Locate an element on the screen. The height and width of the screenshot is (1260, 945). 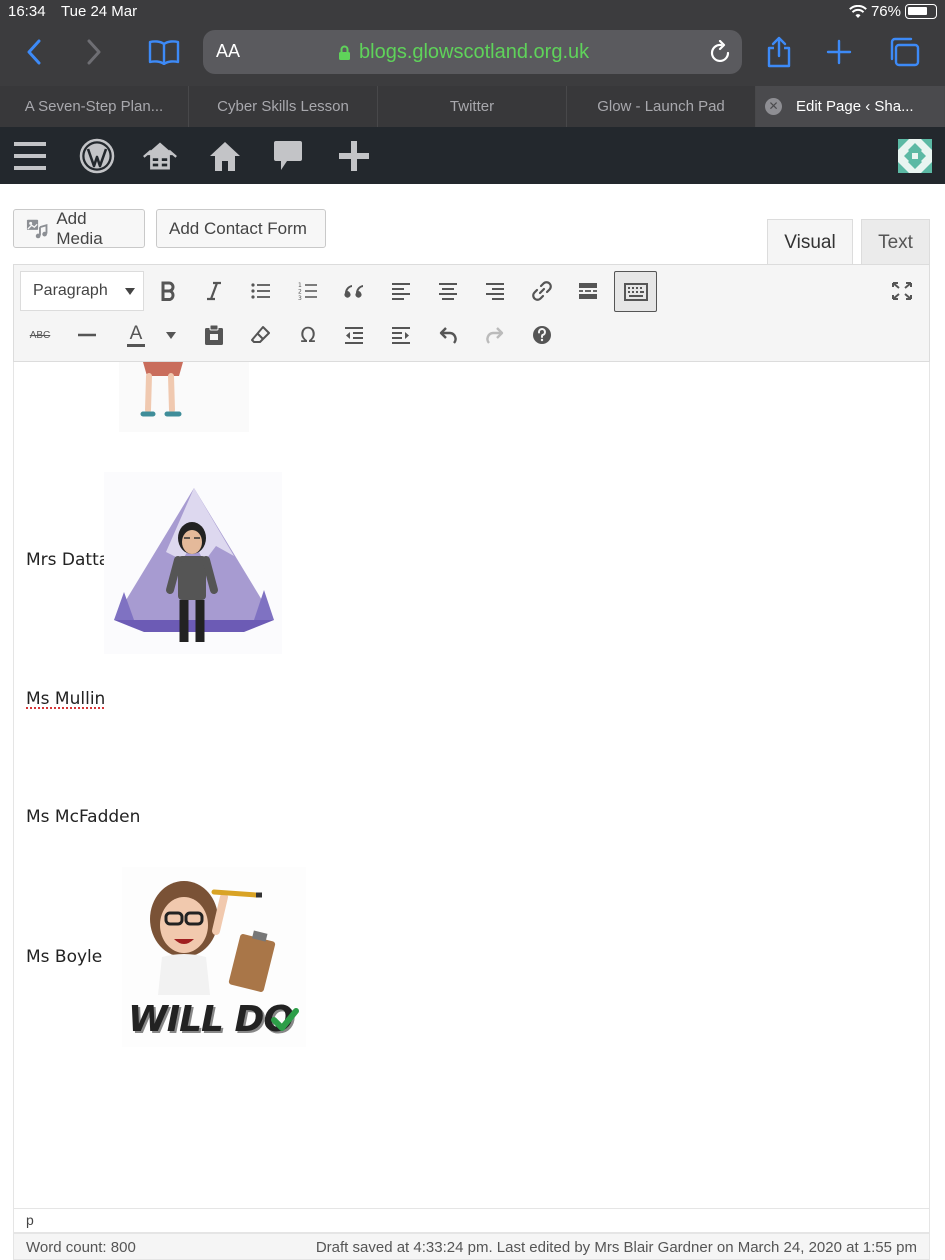
new-content-button is located at coordinates (354, 156).